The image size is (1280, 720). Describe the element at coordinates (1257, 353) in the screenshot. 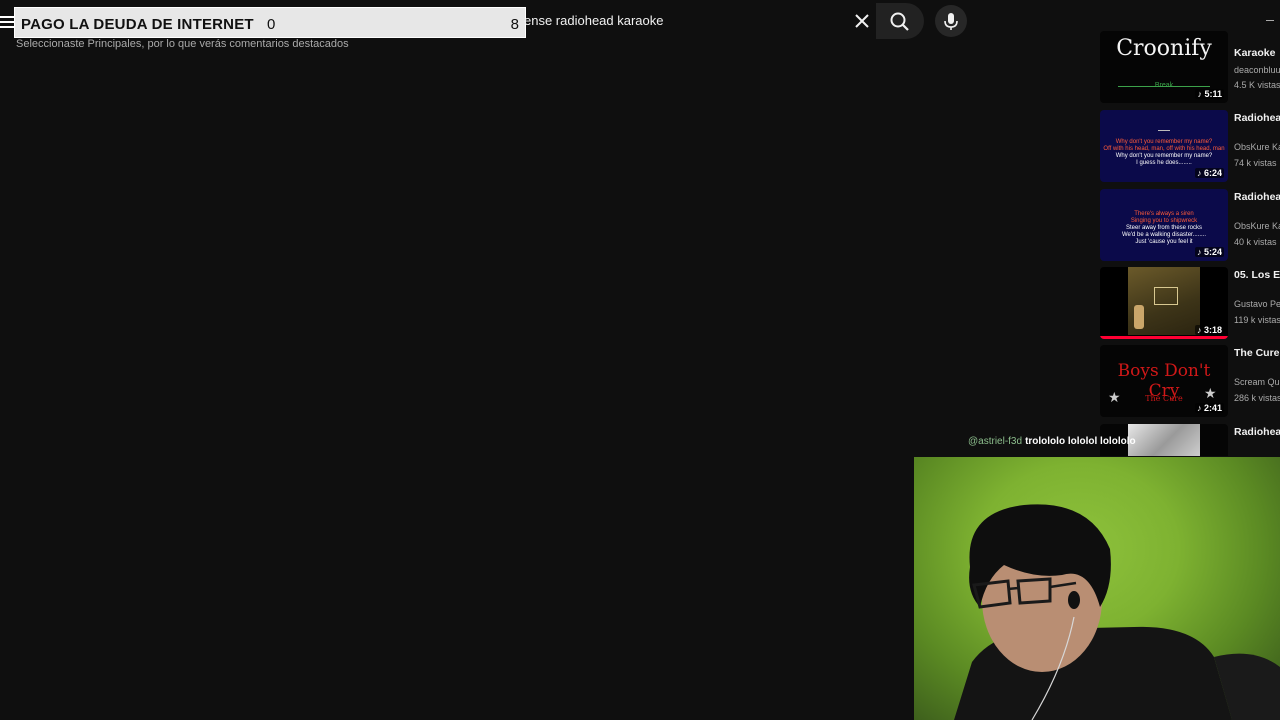

I see `video-title: The Cure Karaoke` at that location.